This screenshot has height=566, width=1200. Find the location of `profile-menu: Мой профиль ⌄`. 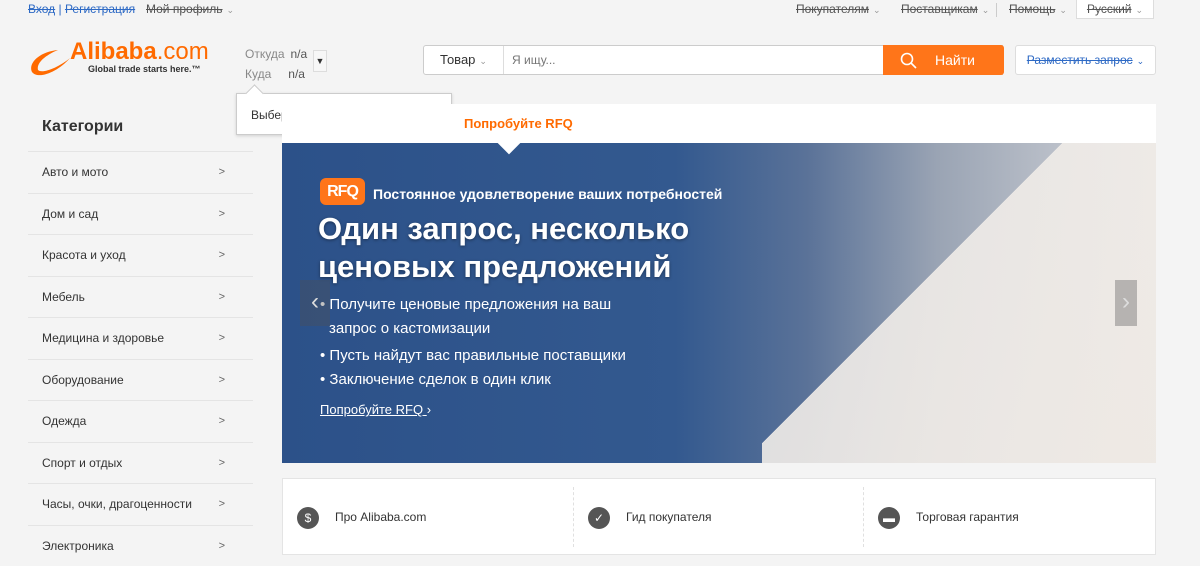

profile-menu: Мой профиль ⌄ is located at coordinates (190, 9).